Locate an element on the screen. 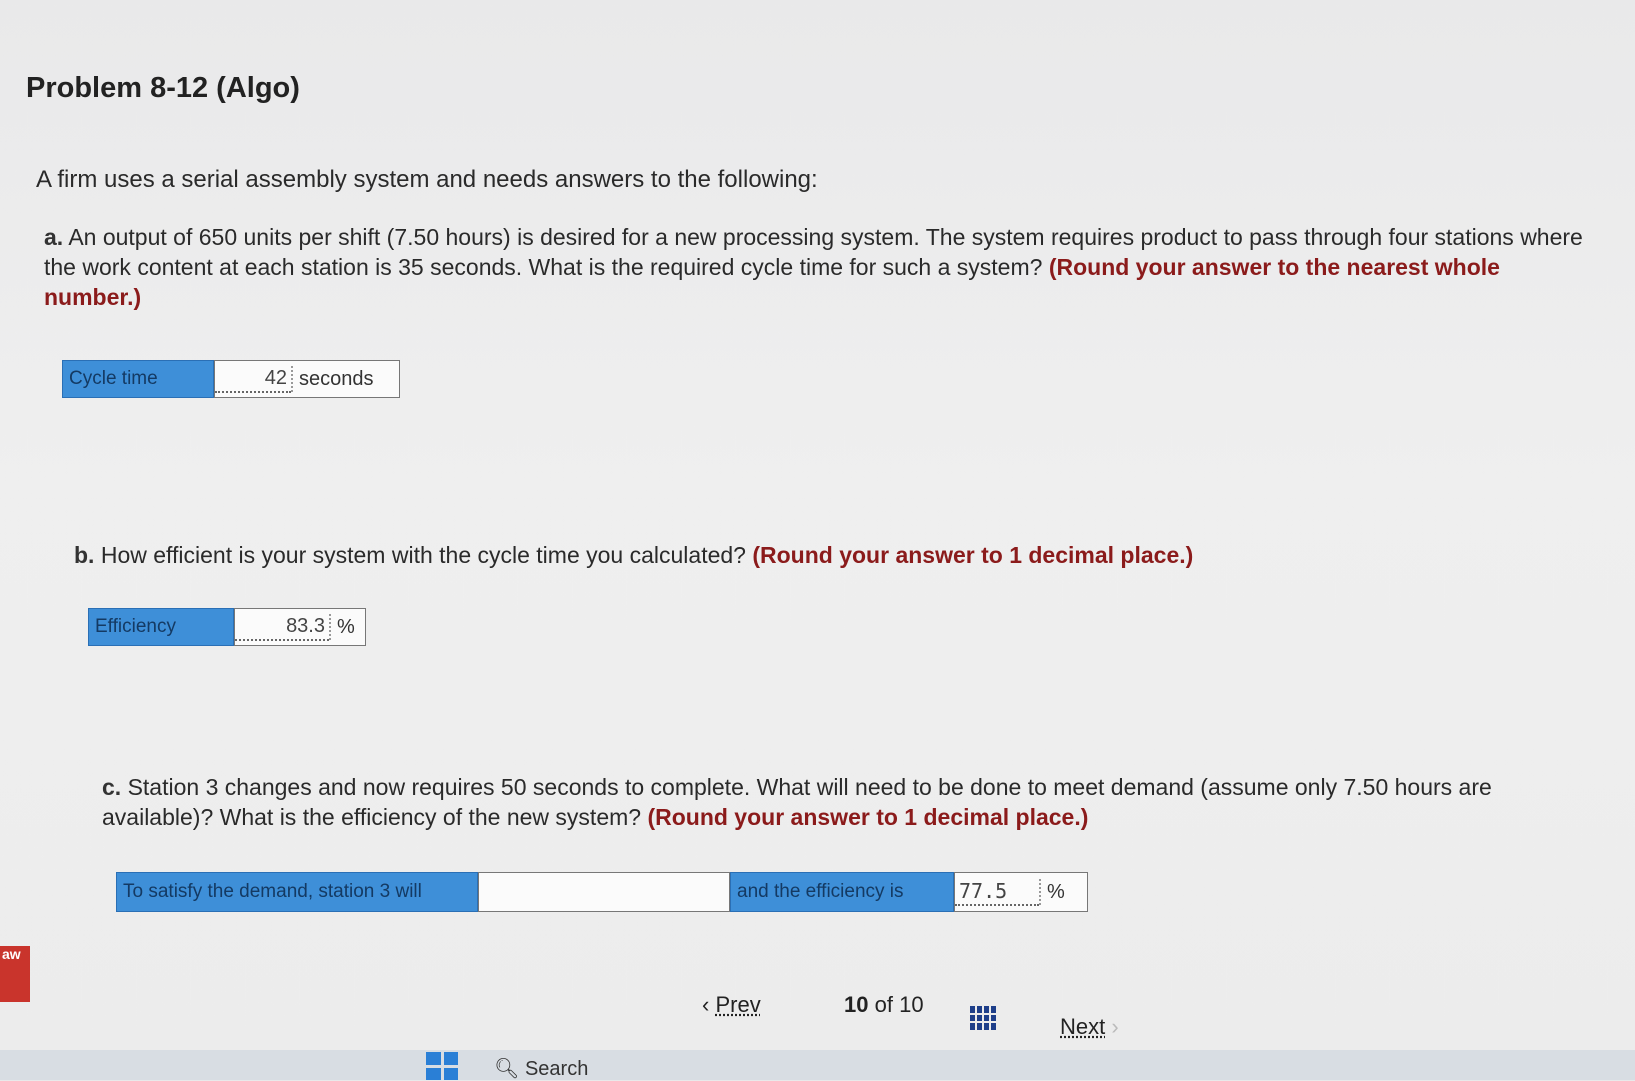  efficiency-answer-box: 83.3 % is located at coordinates (300, 627).